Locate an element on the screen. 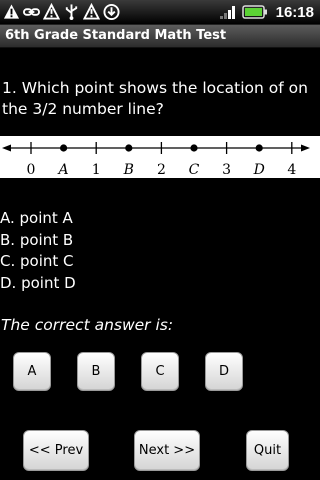 The width and height of the screenshot is (320, 480). tick-label-0: 0 is located at coordinates (31, 170).